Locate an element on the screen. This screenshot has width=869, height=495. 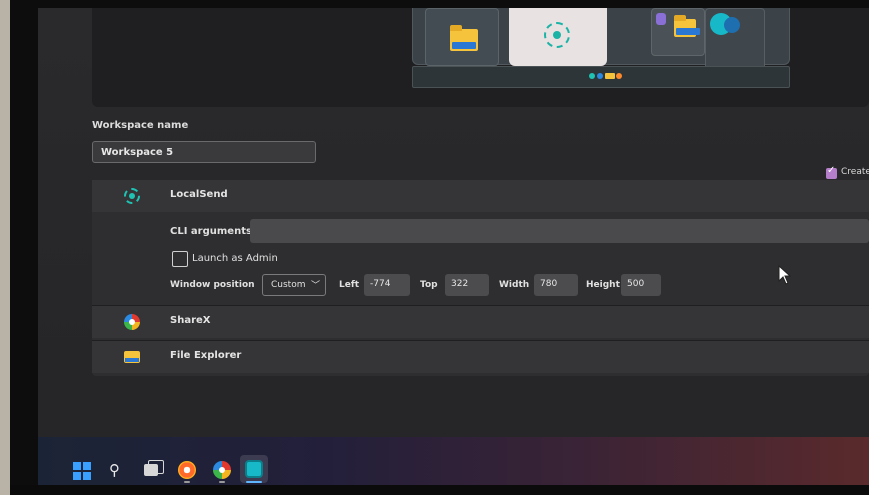
launch-as-admin-label: Launch as Admin is located at coordinates (235, 258).